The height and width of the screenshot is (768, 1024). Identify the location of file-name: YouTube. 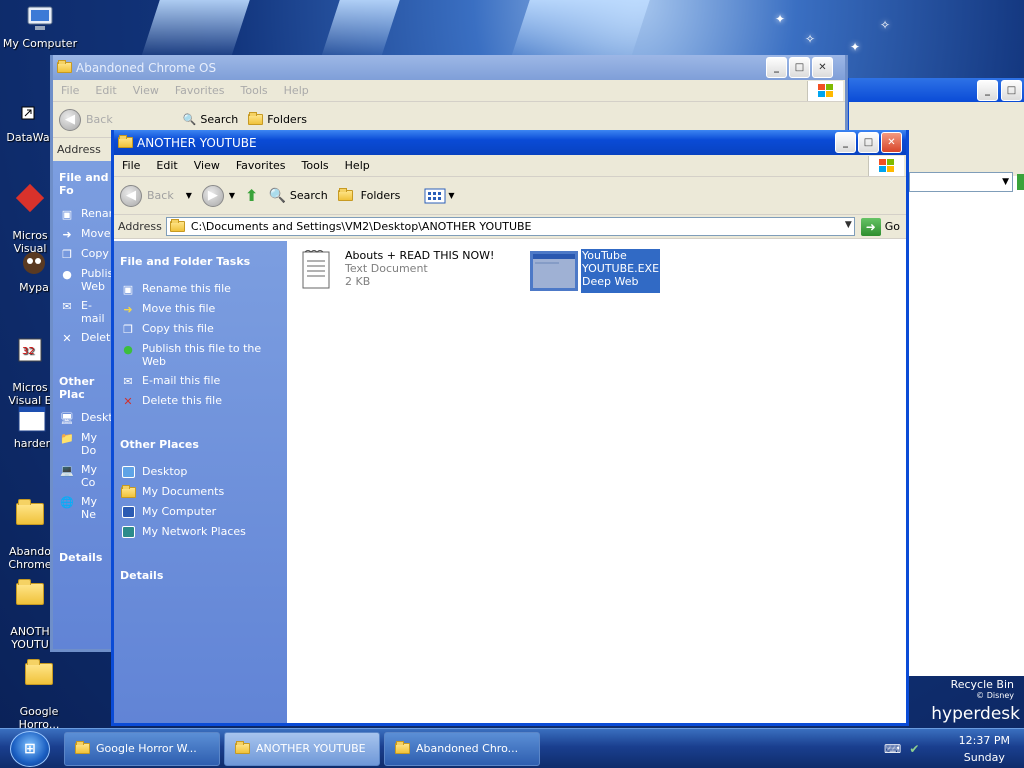
(604, 255).